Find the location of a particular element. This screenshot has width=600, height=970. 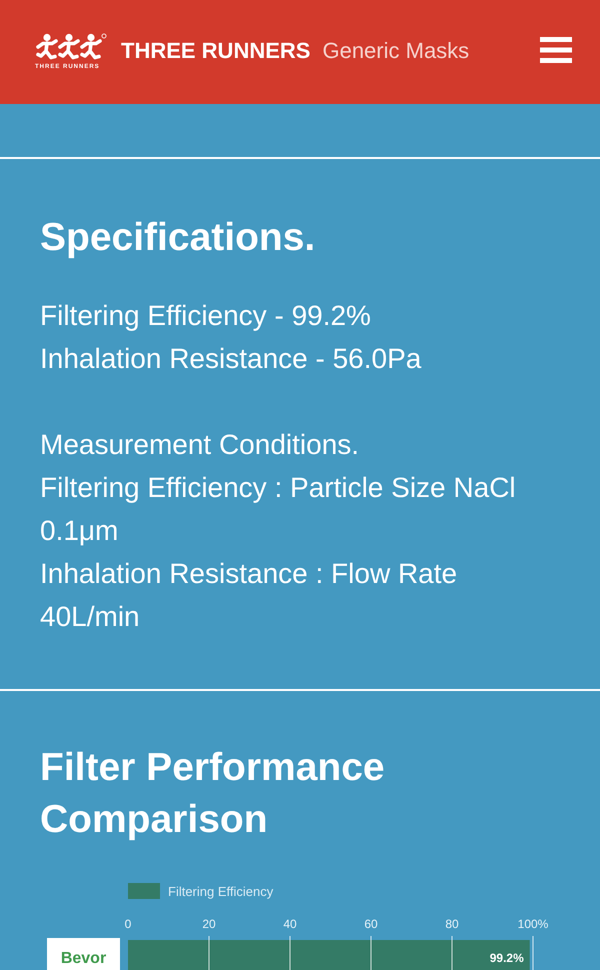

condition-text: Inhalation Resistance : Flow Rate 40L/min is located at coordinates (249, 595).